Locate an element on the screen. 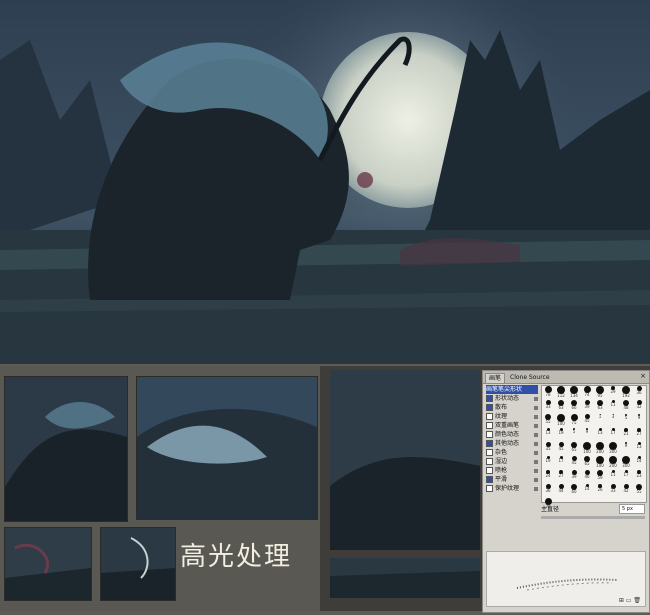 The width and height of the screenshot is (650, 615). brush-preset: 95 is located at coordinates (600, 393).